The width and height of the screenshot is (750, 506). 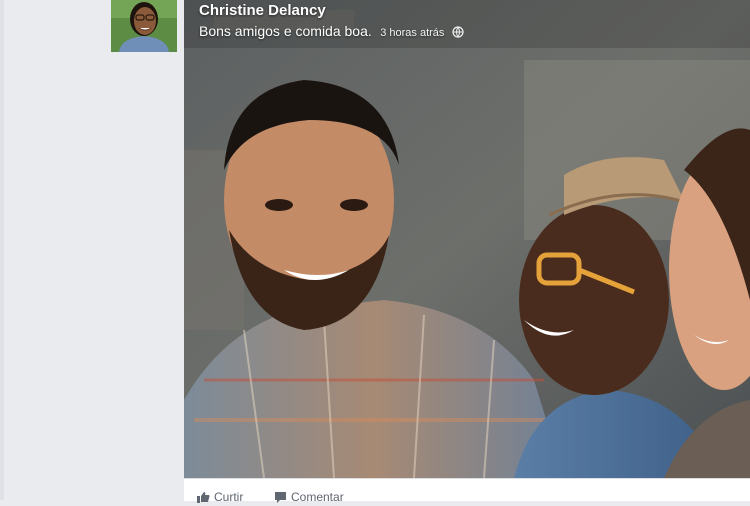 What do you see at coordinates (262, 10) in the screenshot?
I see `author-name: Christine Delancy` at bounding box center [262, 10].